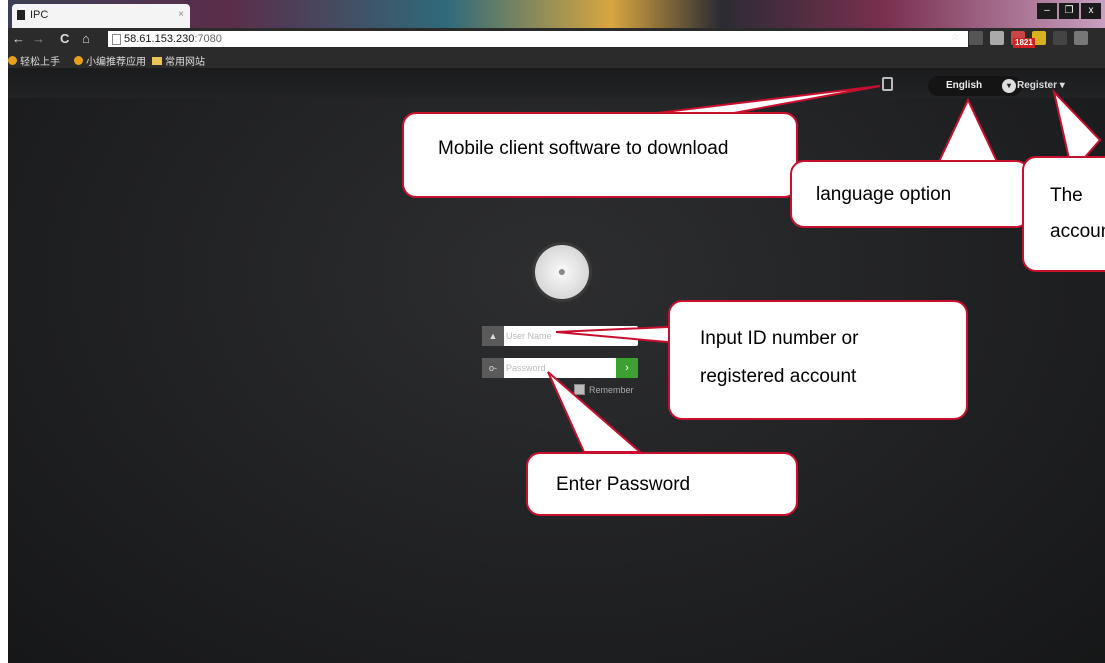 Image resolution: width=1105 pixels, height=663 pixels. What do you see at coordinates (976, 38) in the screenshot?
I see `signal-icon` at bounding box center [976, 38].